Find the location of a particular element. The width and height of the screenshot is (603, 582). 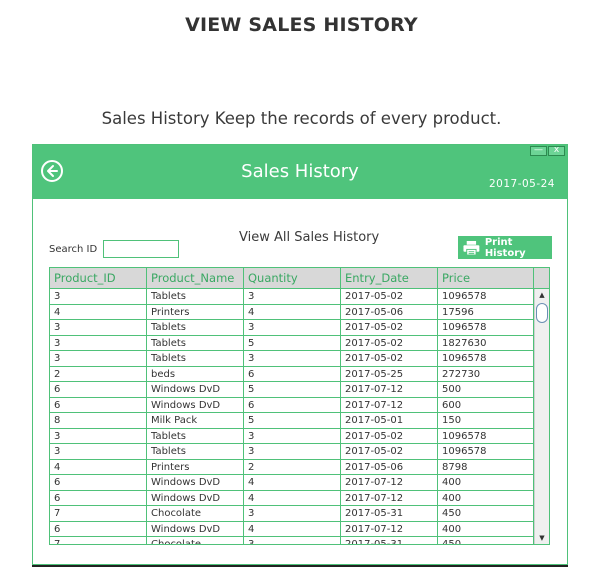

scrollbar-thumb is located at coordinates (542, 313).